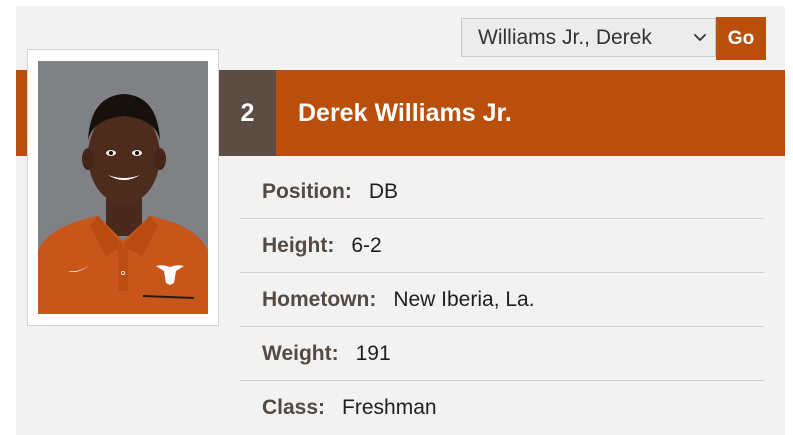 The height and width of the screenshot is (435, 793). Describe the element at coordinates (700, 37) in the screenshot. I see `chevron-down-icon` at that location.